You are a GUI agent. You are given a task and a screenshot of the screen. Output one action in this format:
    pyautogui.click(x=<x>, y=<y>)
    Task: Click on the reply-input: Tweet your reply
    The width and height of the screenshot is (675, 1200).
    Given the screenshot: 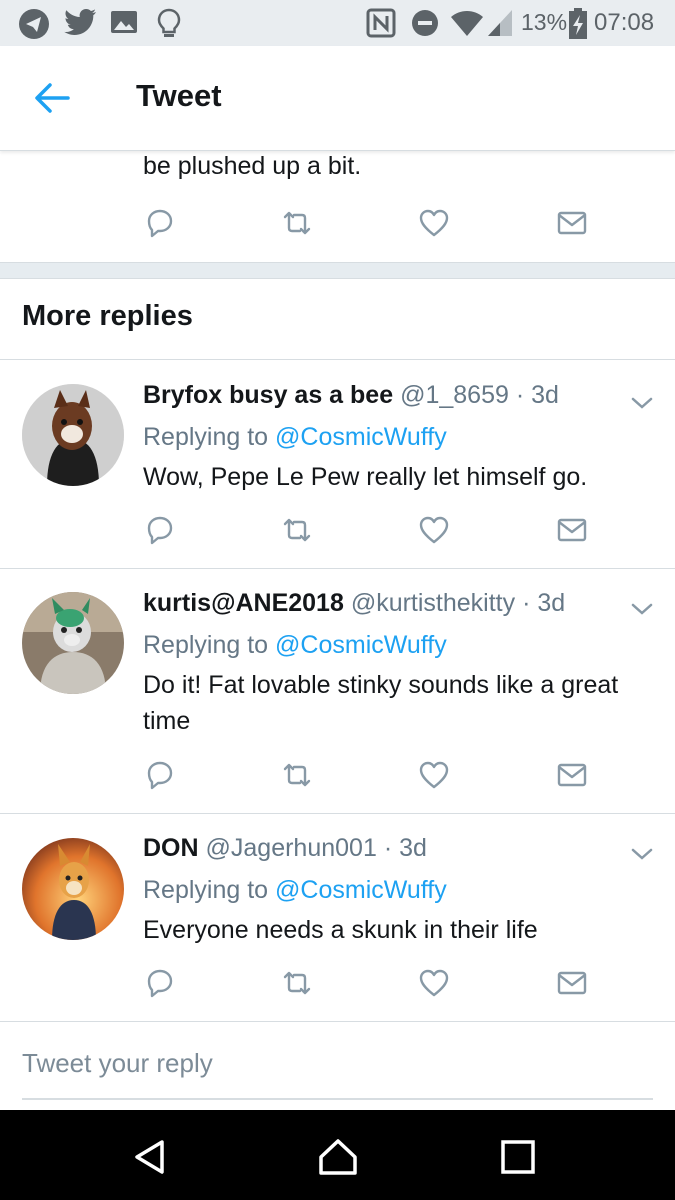 What is the action you would take?
    pyautogui.click(x=117, y=1063)
    